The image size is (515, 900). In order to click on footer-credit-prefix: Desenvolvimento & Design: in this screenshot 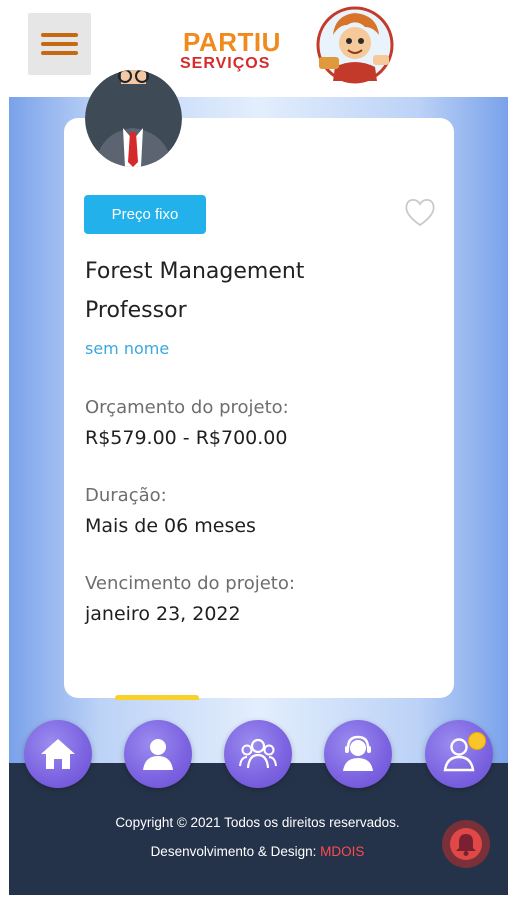, I will do `click(235, 851)`.